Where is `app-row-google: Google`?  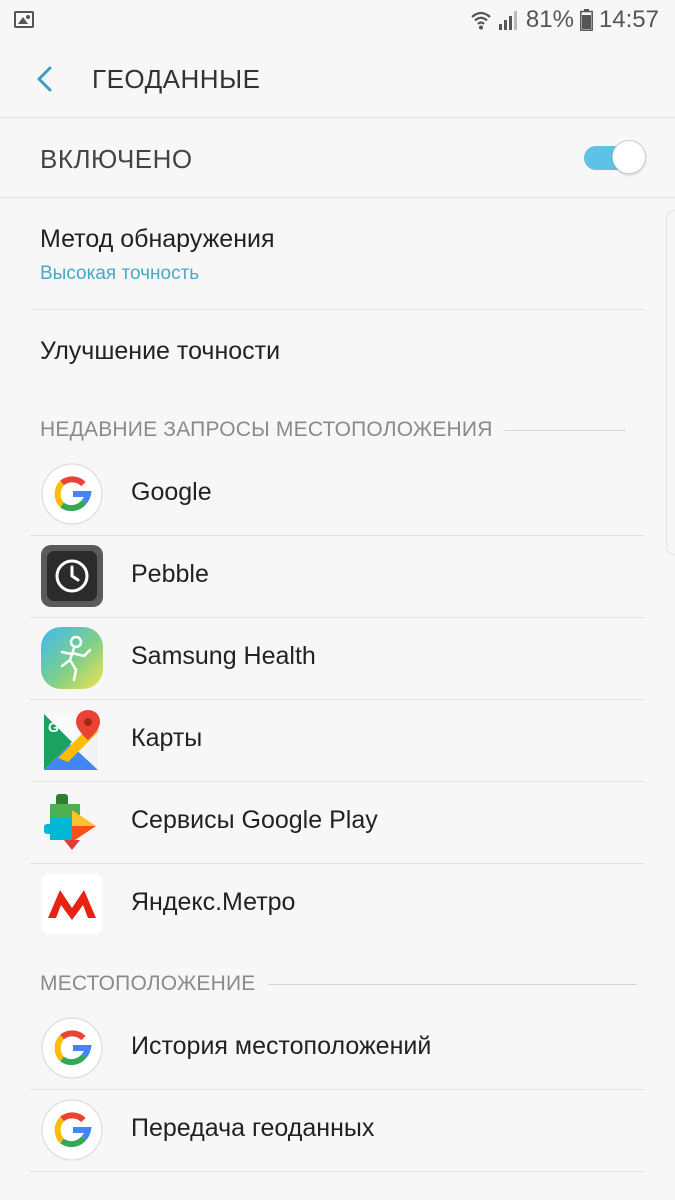 app-row-google: Google is located at coordinates (337, 494).